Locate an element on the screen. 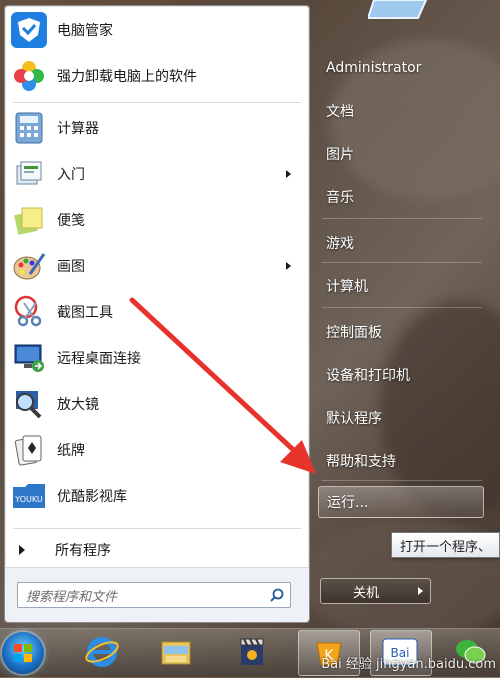  right-item-devices-printers: 设备和打印机 is located at coordinates (403, 375).